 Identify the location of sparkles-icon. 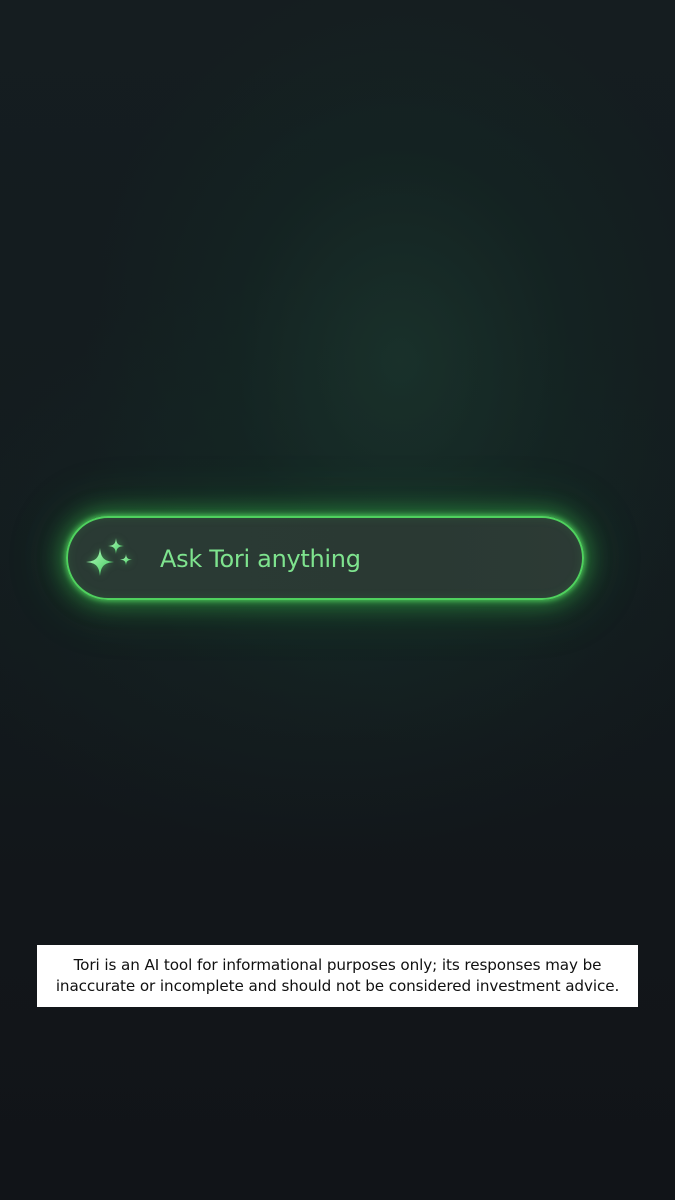
(110, 558).